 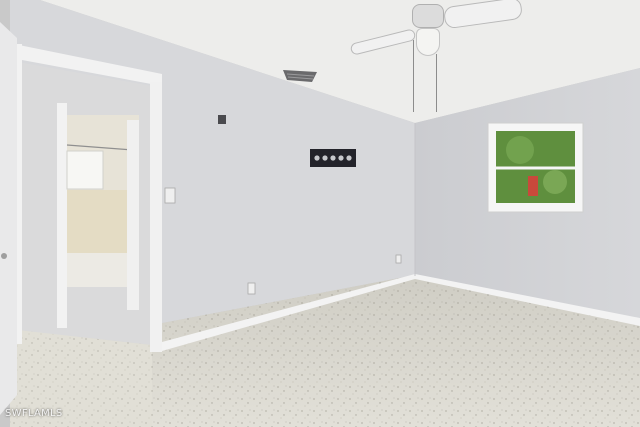 What do you see at coordinates (428, 16) in the screenshot?
I see `fan-motor` at bounding box center [428, 16].